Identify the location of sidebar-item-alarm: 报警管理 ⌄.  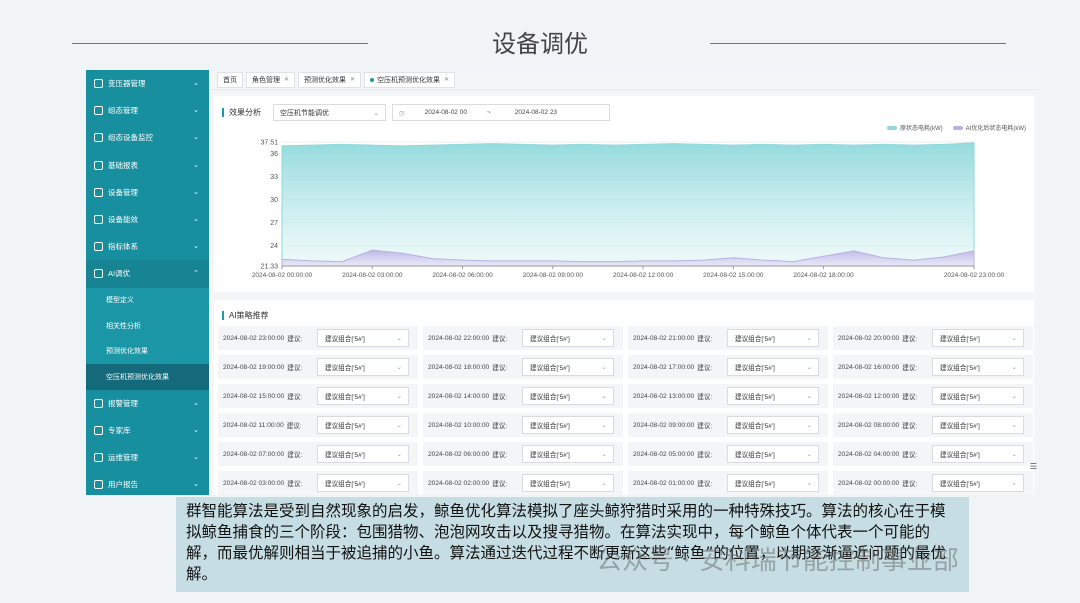
(147, 403).